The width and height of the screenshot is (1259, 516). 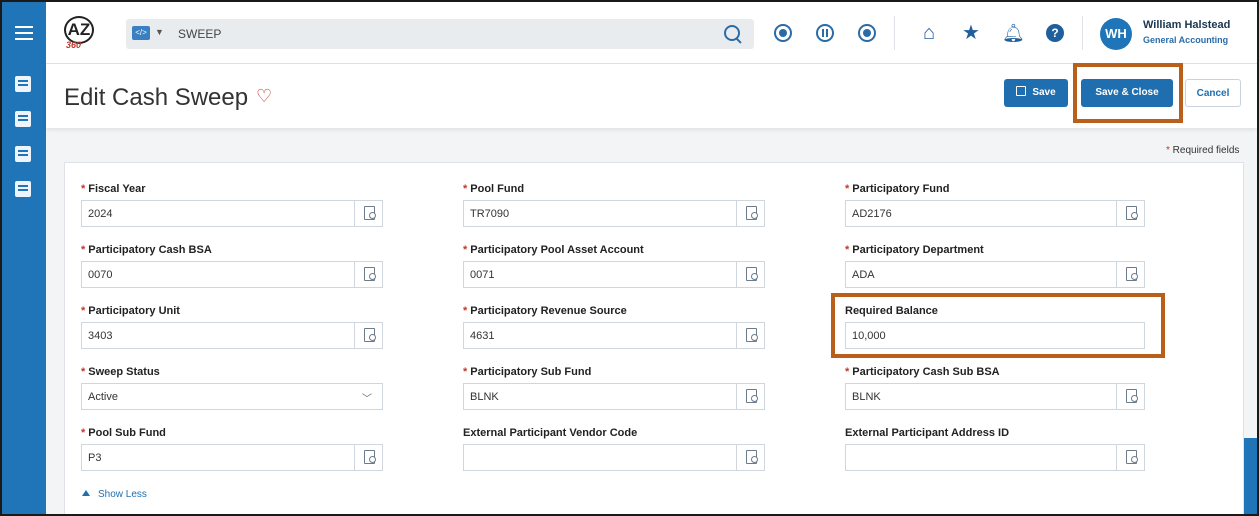 What do you see at coordinates (23, 84) in the screenshot?
I see `search-report-icon` at bounding box center [23, 84].